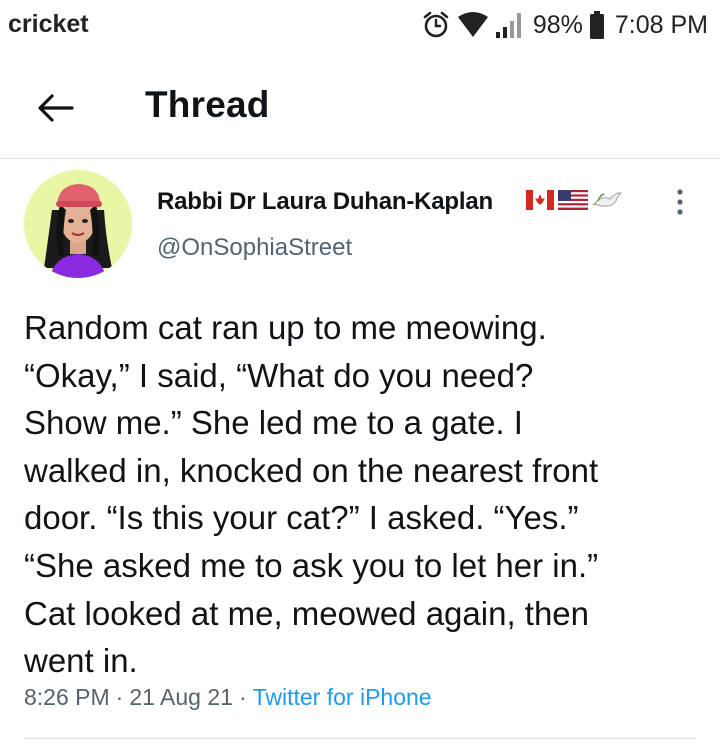 The width and height of the screenshot is (720, 745). What do you see at coordinates (436, 25) in the screenshot?
I see `alarm-icon` at bounding box center [436, 25].